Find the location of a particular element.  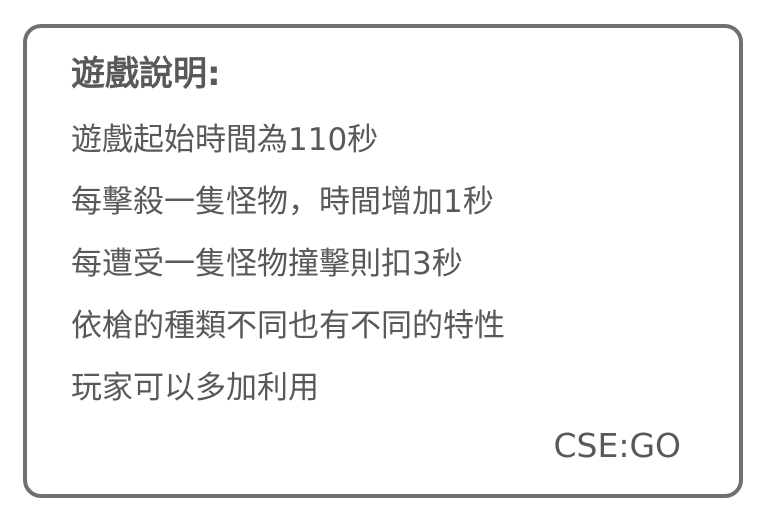

instruction-line-kill-bonus: 每擊殺一隻怪物，時間增加1秒 is located at coordinates (282, 202).